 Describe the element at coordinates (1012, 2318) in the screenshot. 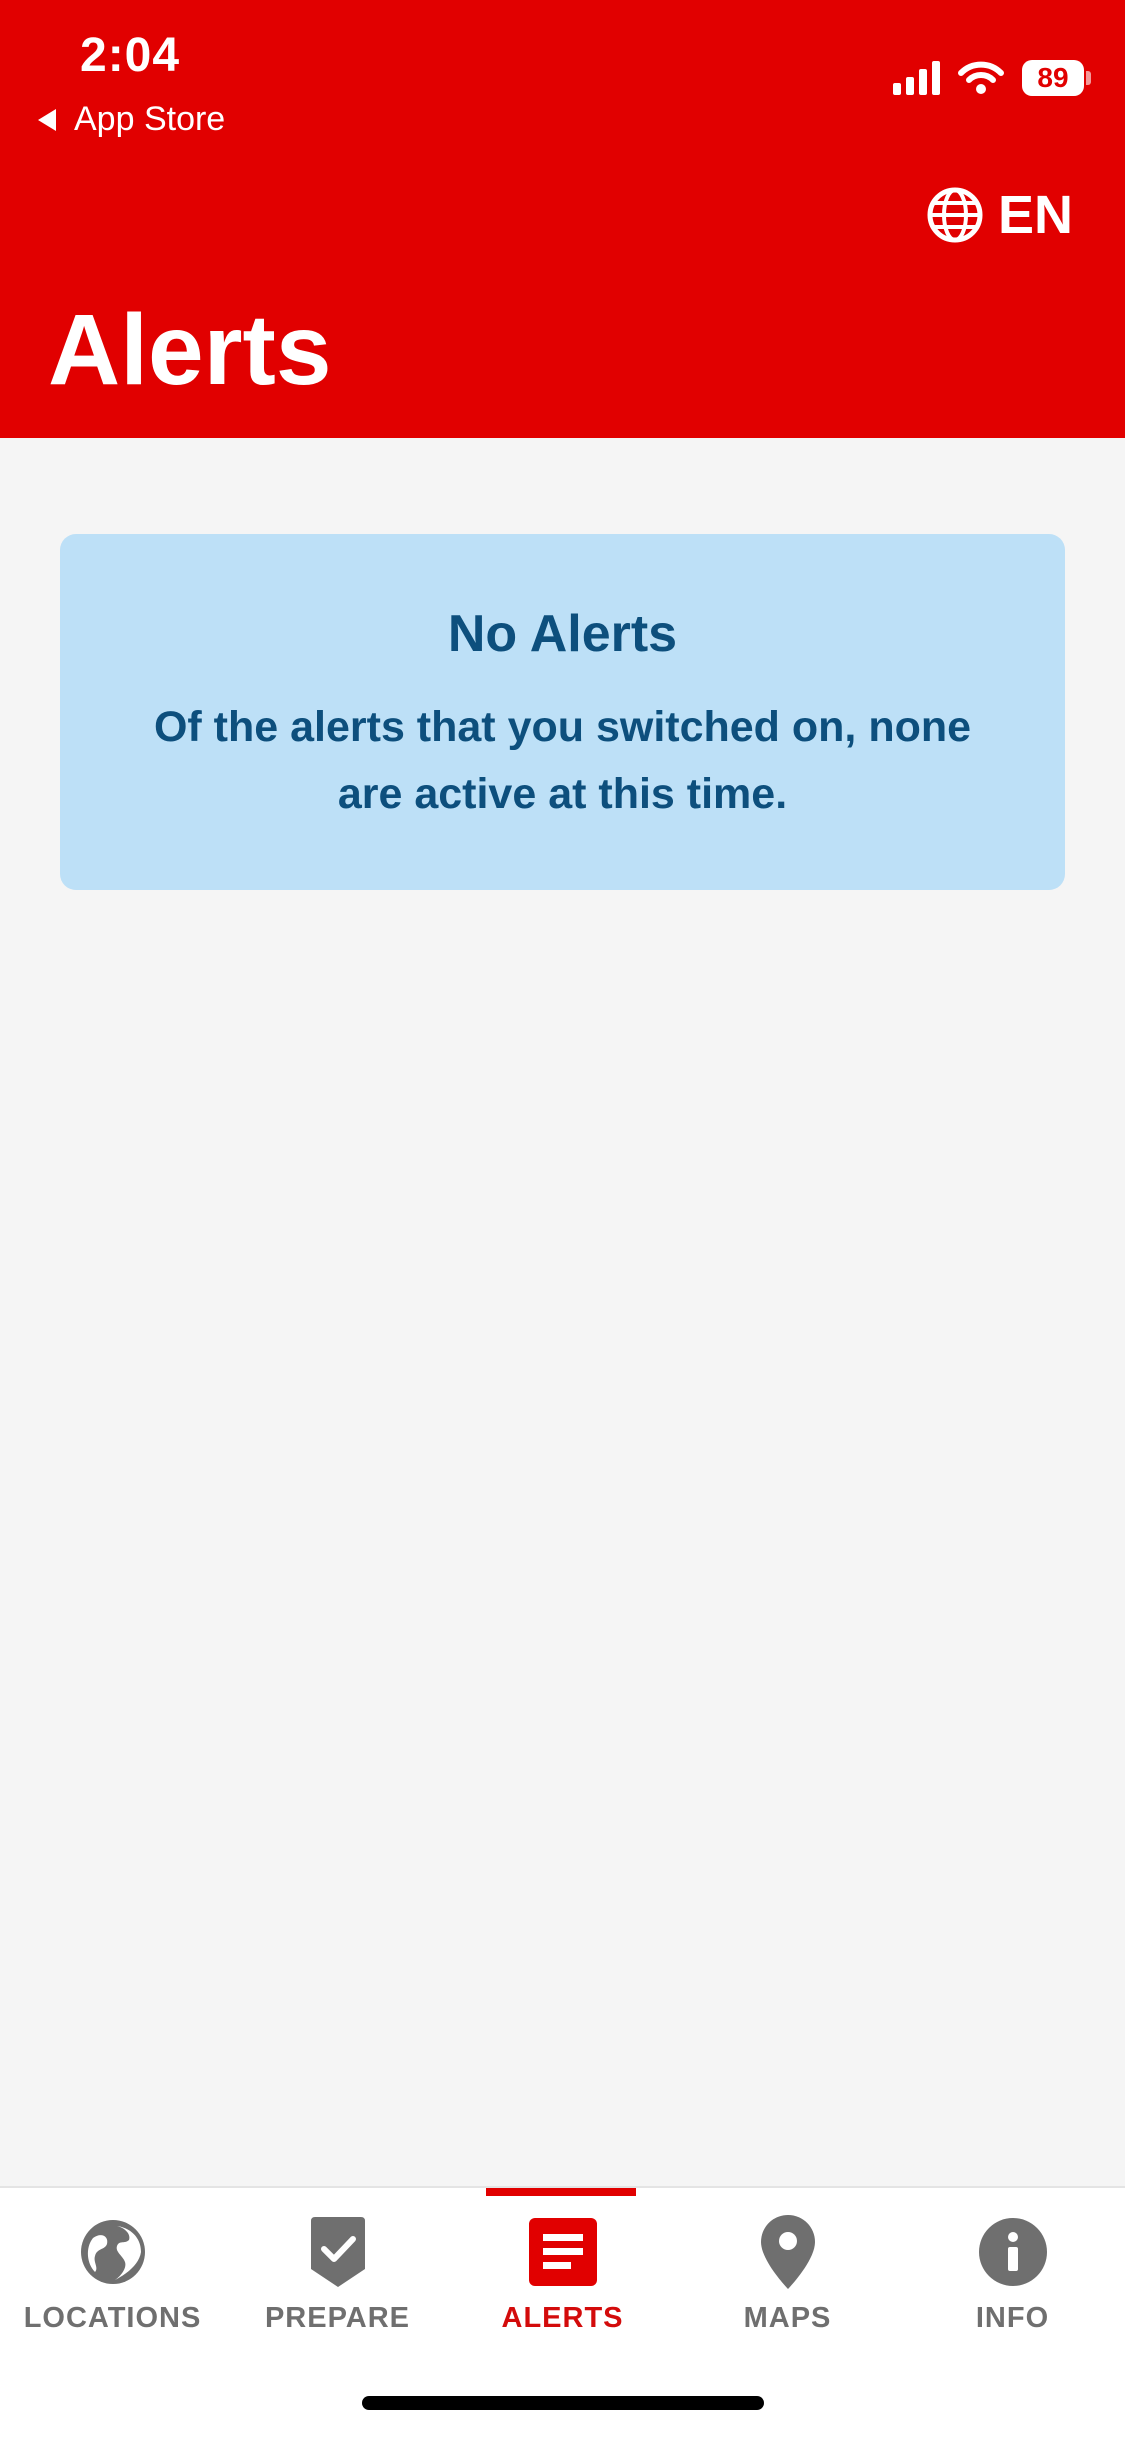

I see `tab-info-label: INFO` at that location.